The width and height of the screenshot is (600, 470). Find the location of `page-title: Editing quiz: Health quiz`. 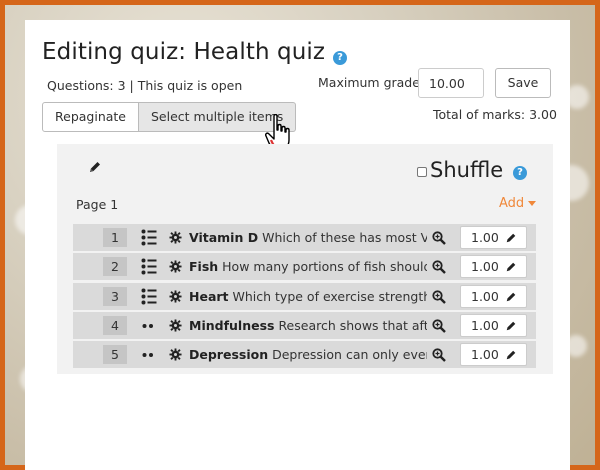

page-title: Editing quiz: Health quiz is located at coordinates (184, 52).